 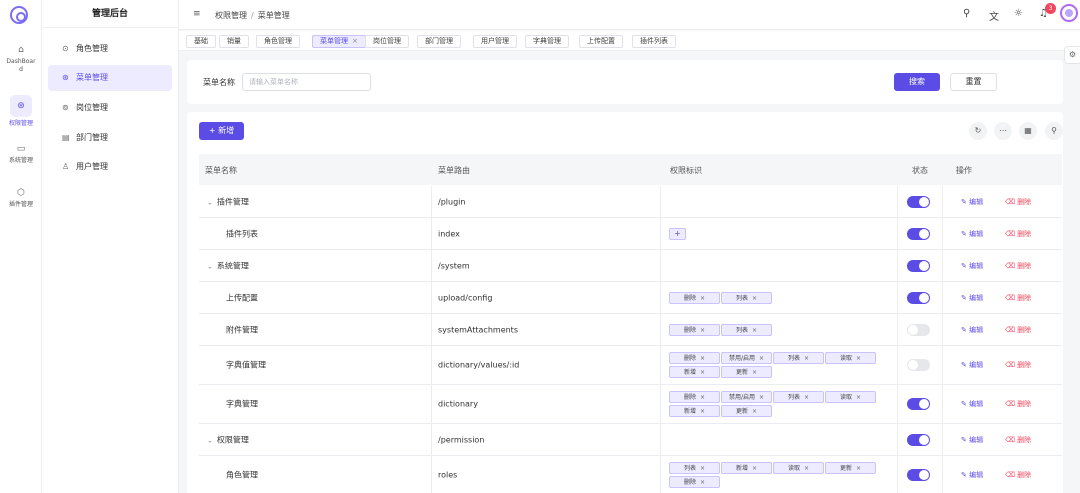 I want to click on menu-name-text: 角色管理, so click(x=242, y=475).